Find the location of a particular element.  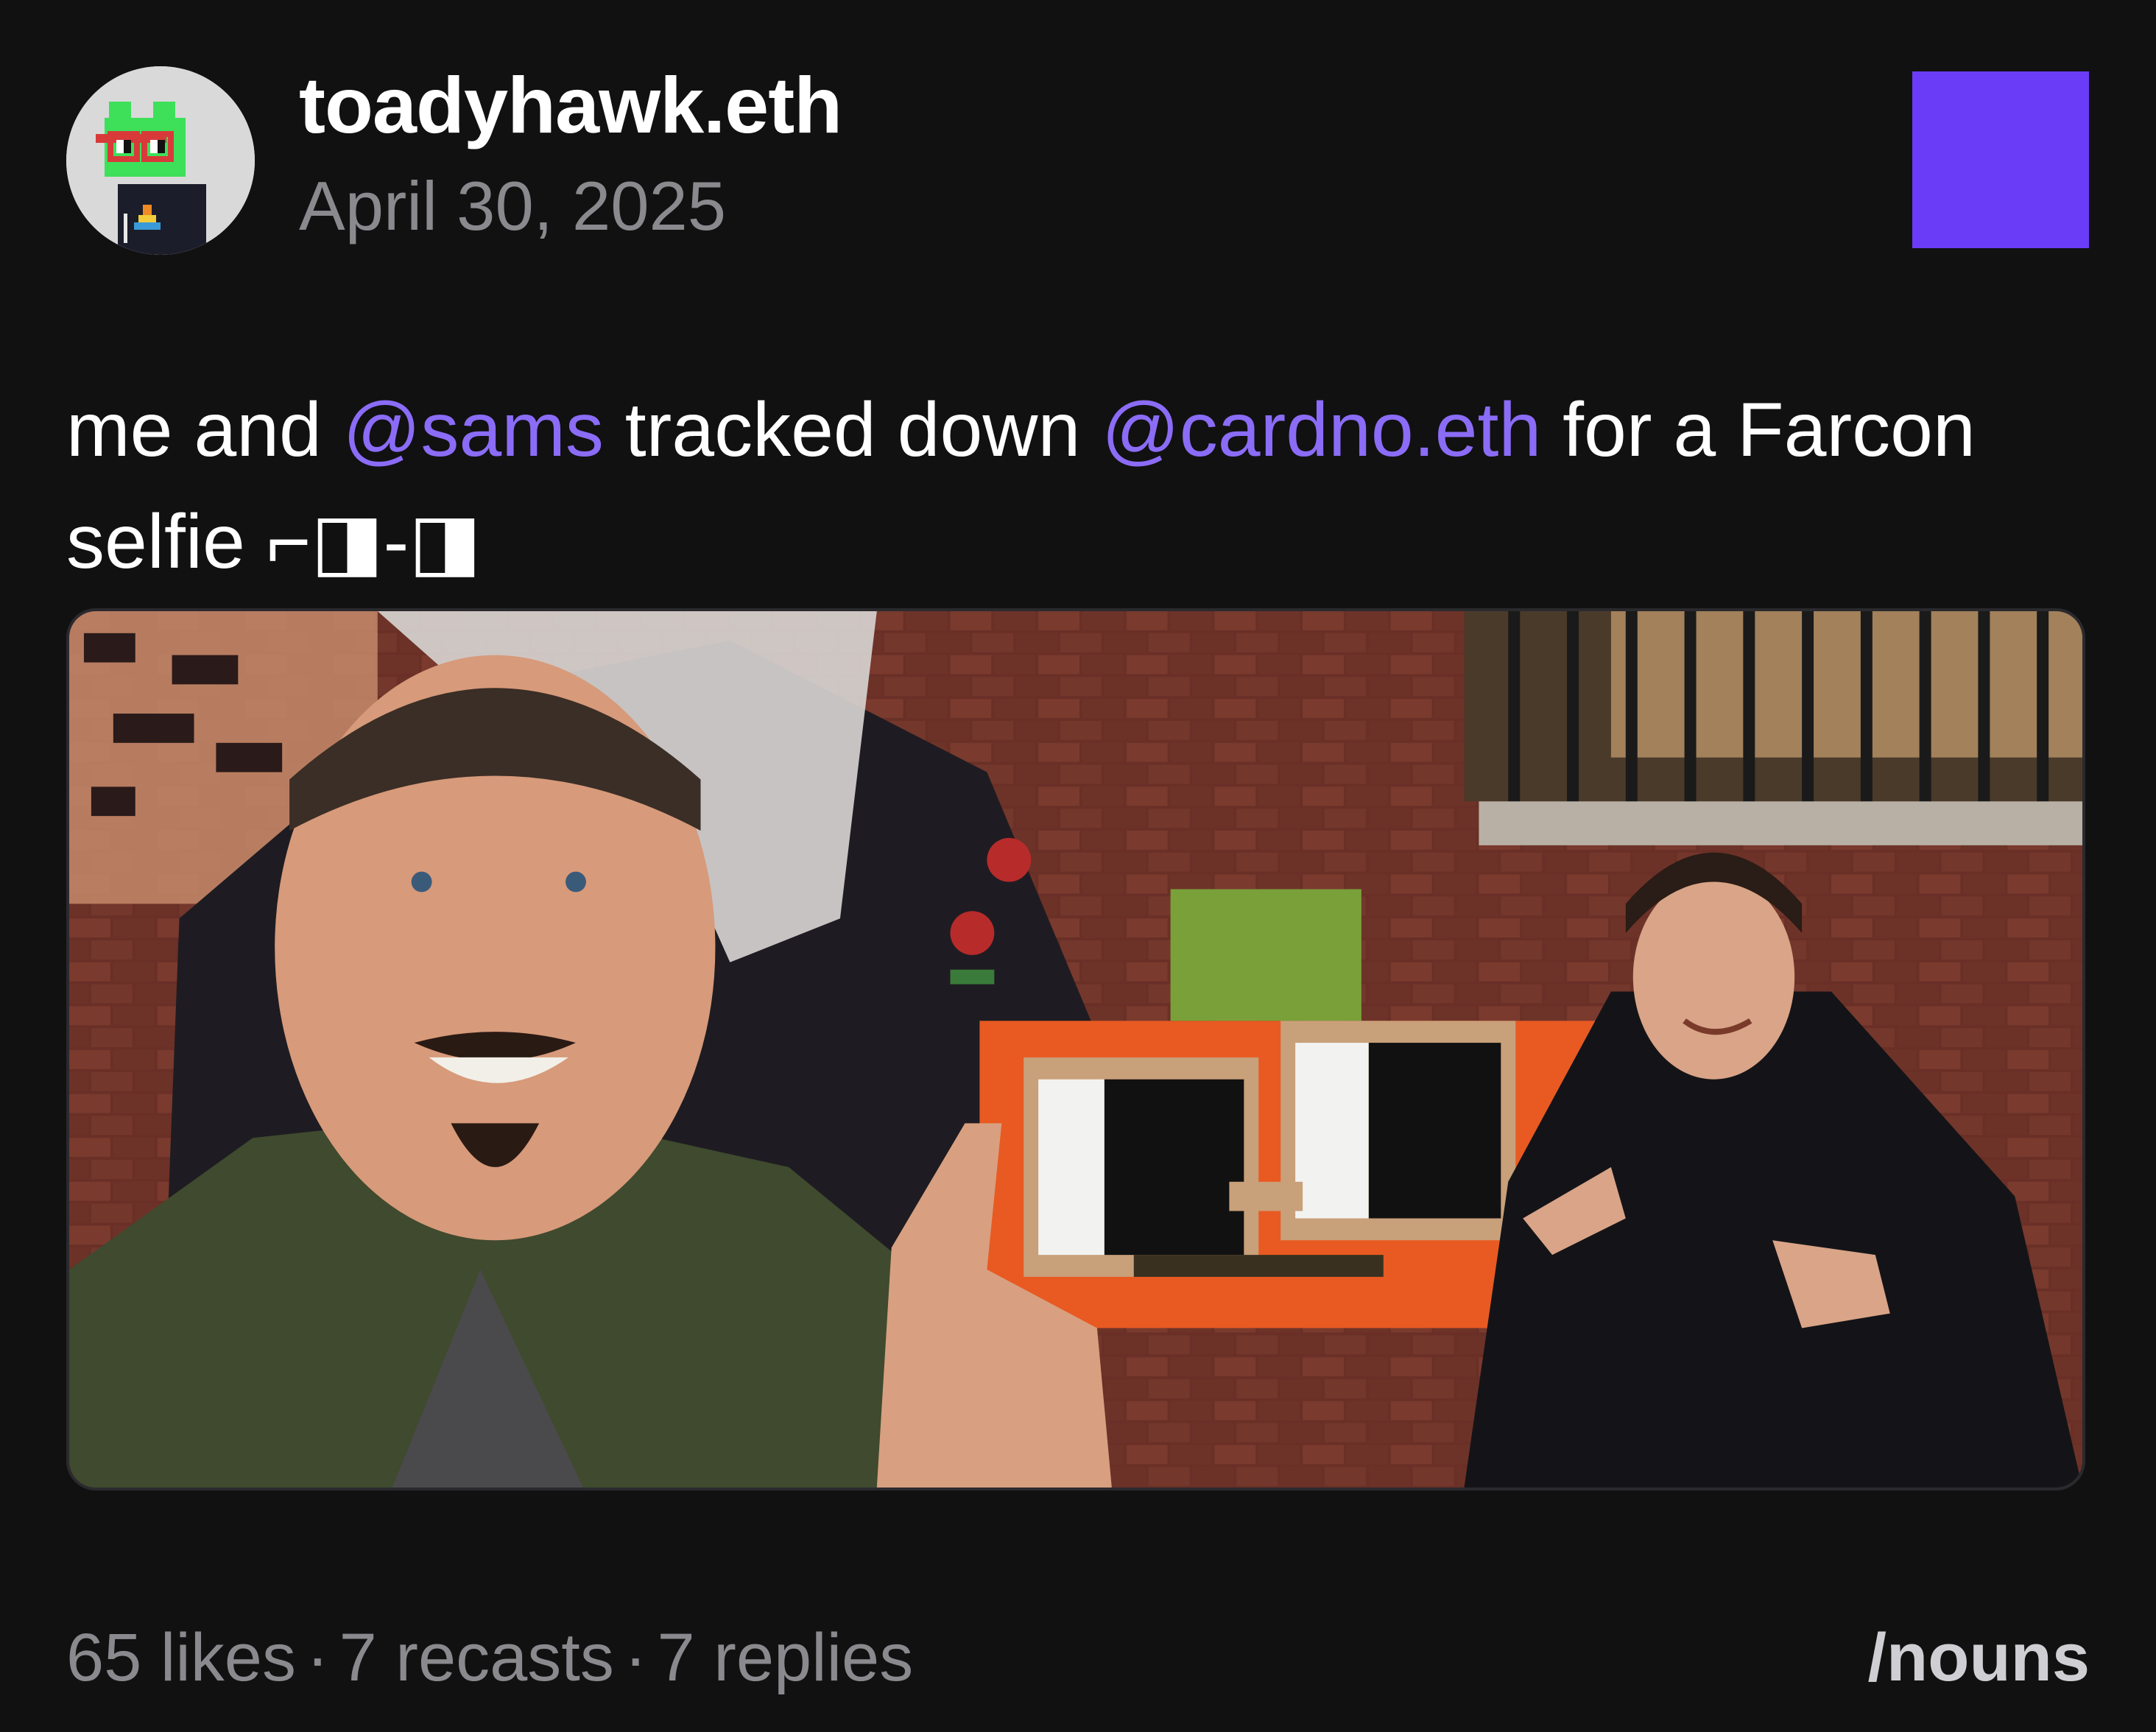

mention-sams: @sams is located at coordinates (473, 430).